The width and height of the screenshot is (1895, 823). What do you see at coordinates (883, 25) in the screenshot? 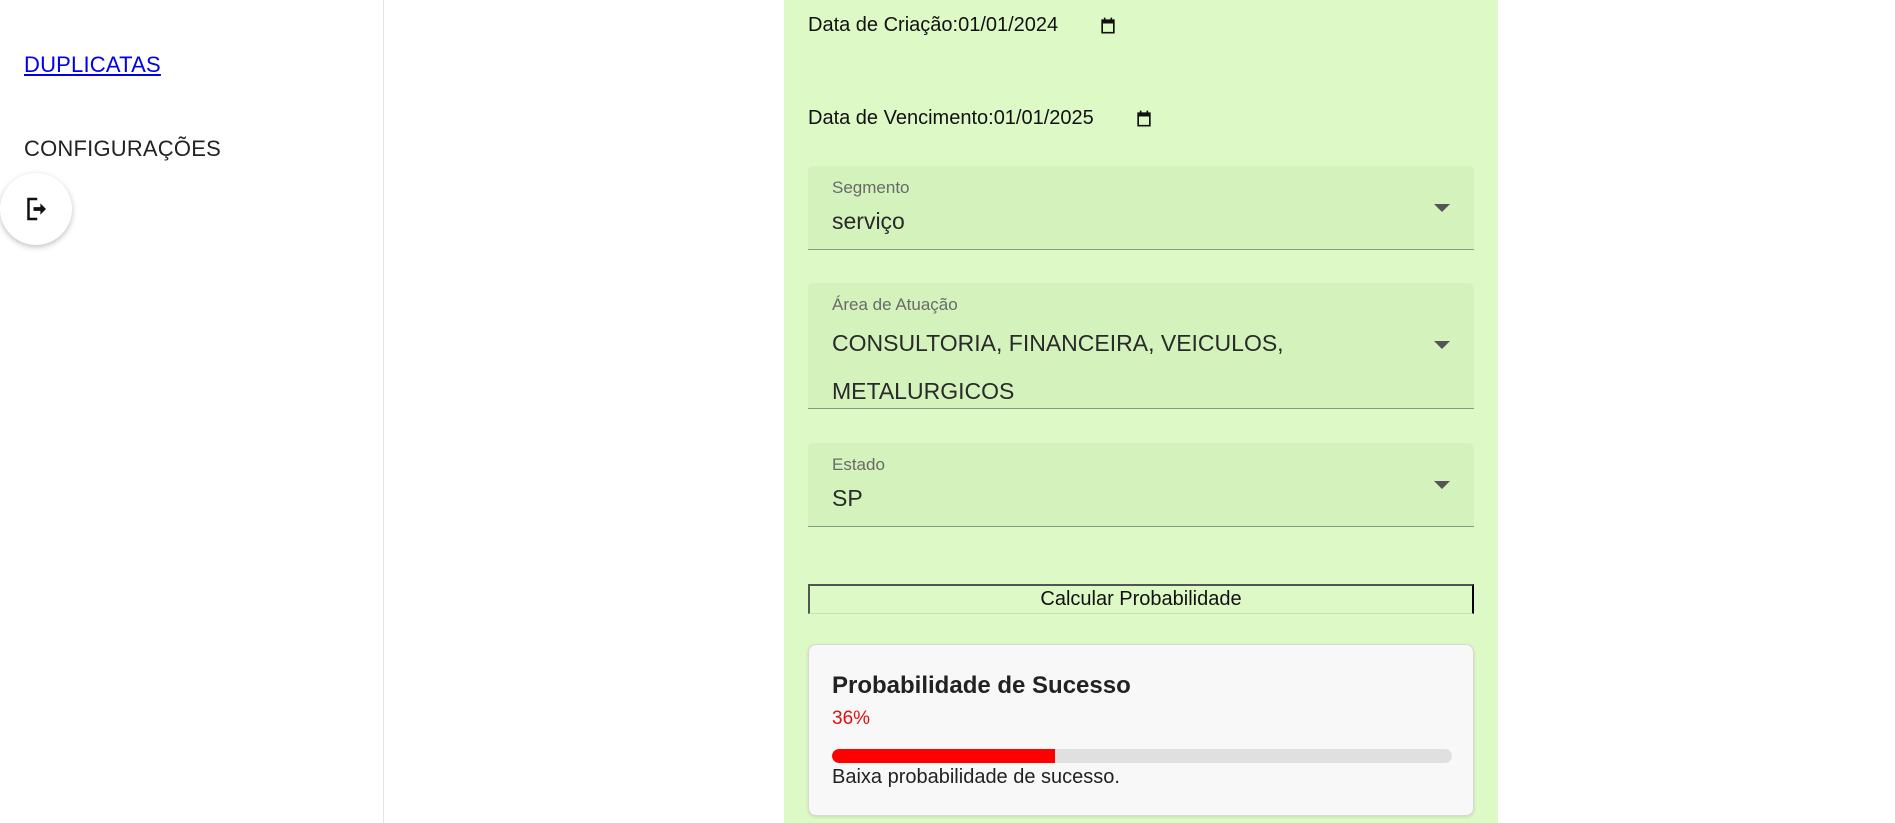
I see `creation-date-label: Data de Criação:` at bounding box center [883, 25].